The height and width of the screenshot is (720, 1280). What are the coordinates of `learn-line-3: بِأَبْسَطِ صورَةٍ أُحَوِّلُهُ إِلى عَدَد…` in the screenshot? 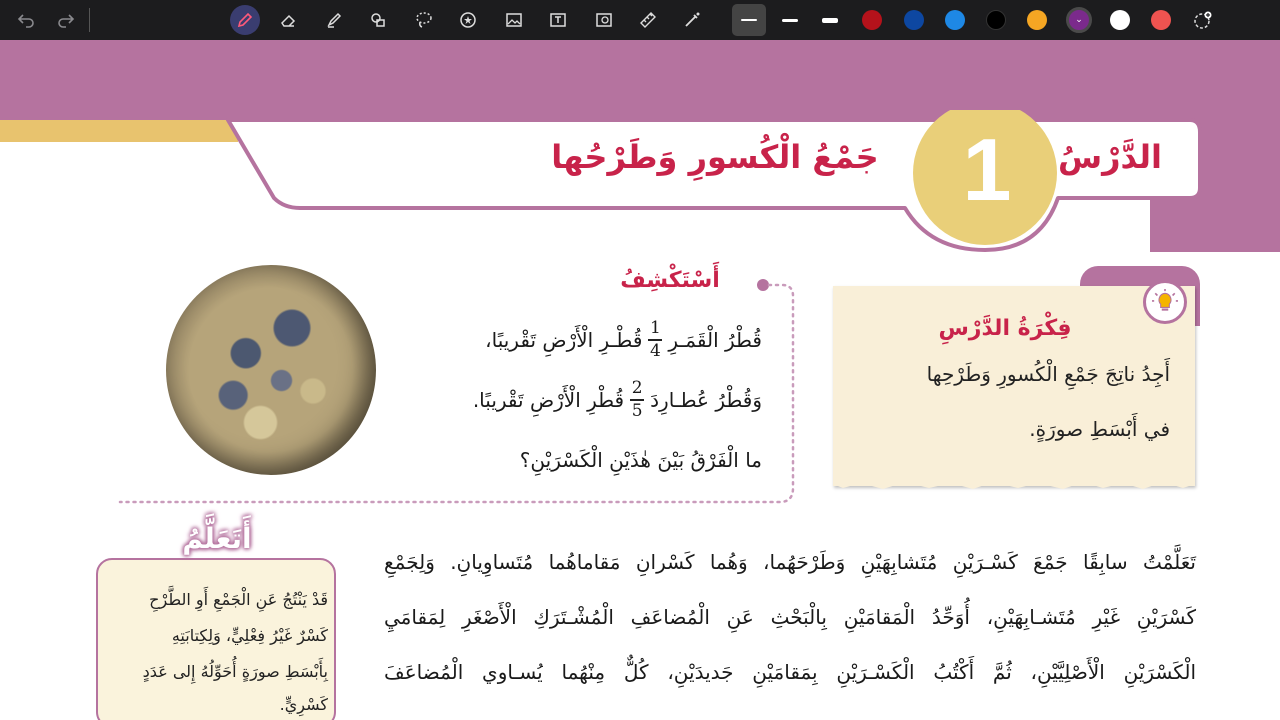 It's located at (235, 671).